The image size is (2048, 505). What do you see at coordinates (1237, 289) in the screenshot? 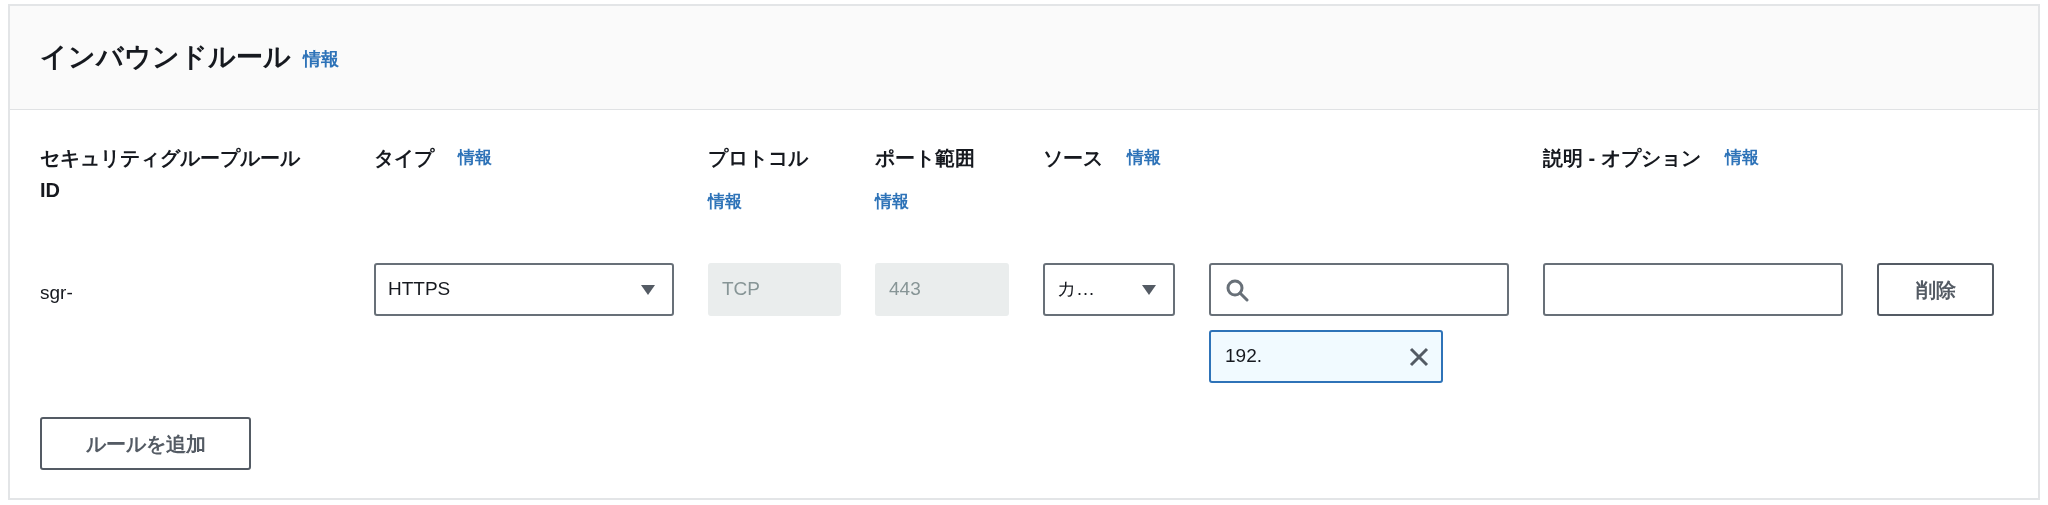
I see `search-icon` at bounding box center [1237, 289].